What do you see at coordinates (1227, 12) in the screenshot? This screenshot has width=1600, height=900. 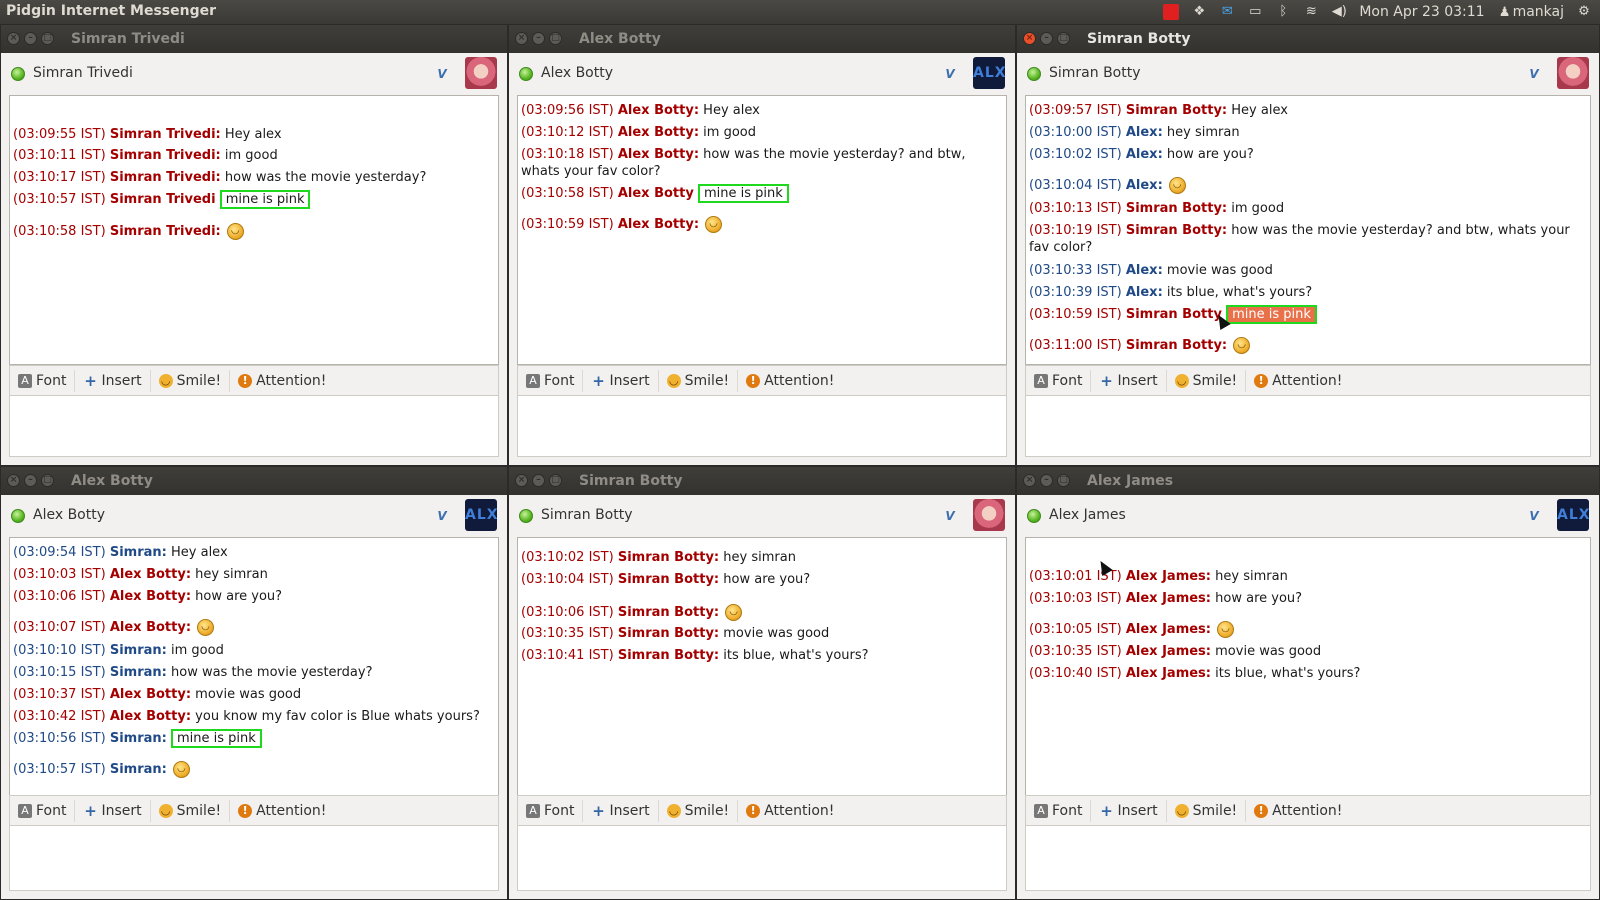 I see `mail-icon: ✉` at bounding box center [1227, 12].